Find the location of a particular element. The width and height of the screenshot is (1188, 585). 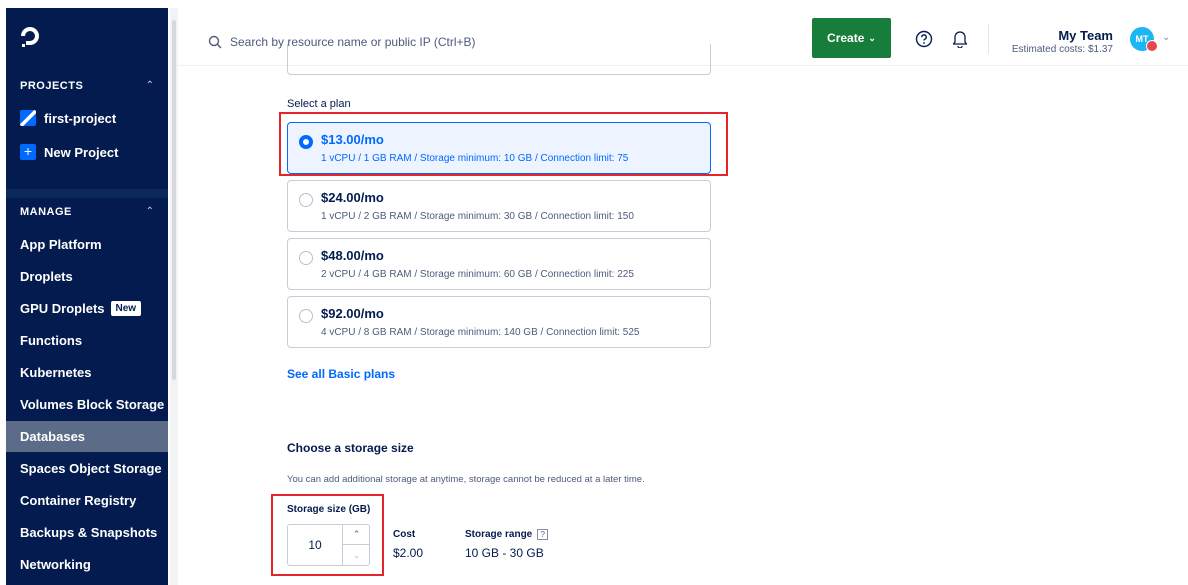

see-all-plans-link: See all Basic plans is located at coordinates (341, 374).